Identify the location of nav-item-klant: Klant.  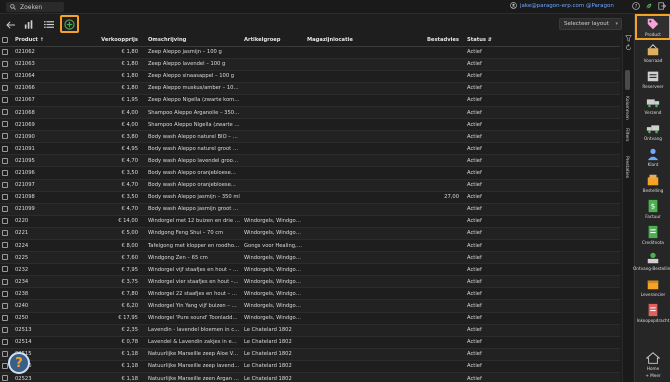
(652, 157).